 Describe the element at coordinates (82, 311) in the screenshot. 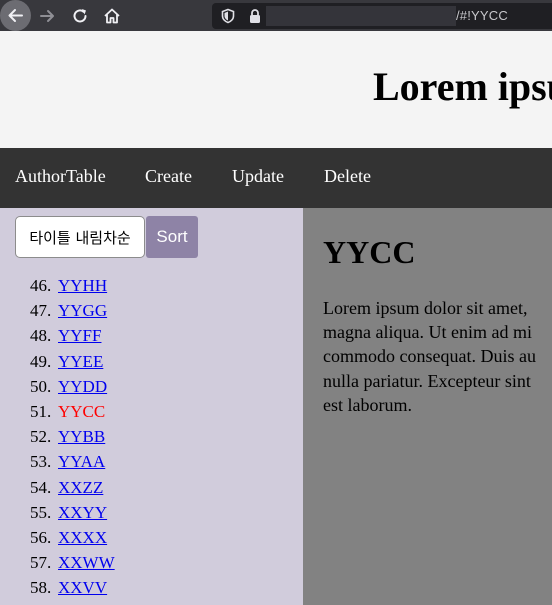

I see `list-item-link: YYGG` at that location.